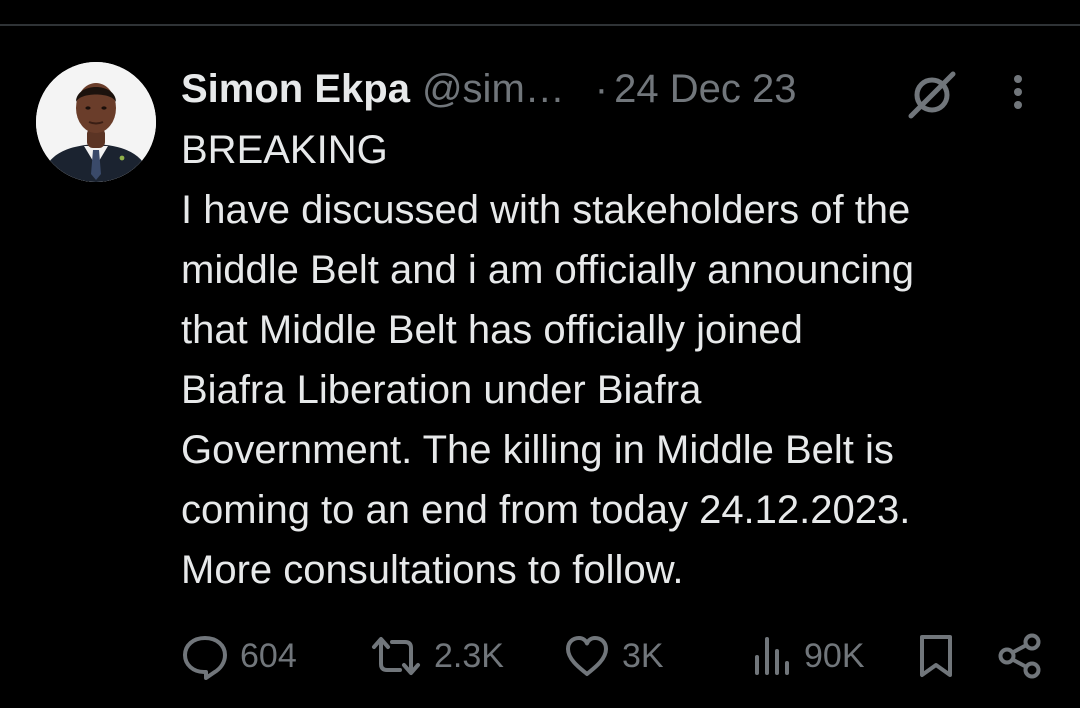  I want to click on reply-icon, so click(205, 658).